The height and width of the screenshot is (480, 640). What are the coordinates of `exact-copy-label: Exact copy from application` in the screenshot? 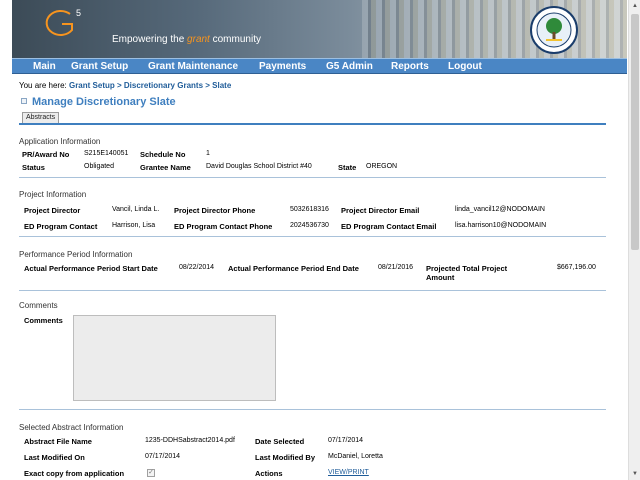 It's located at (74, 473).